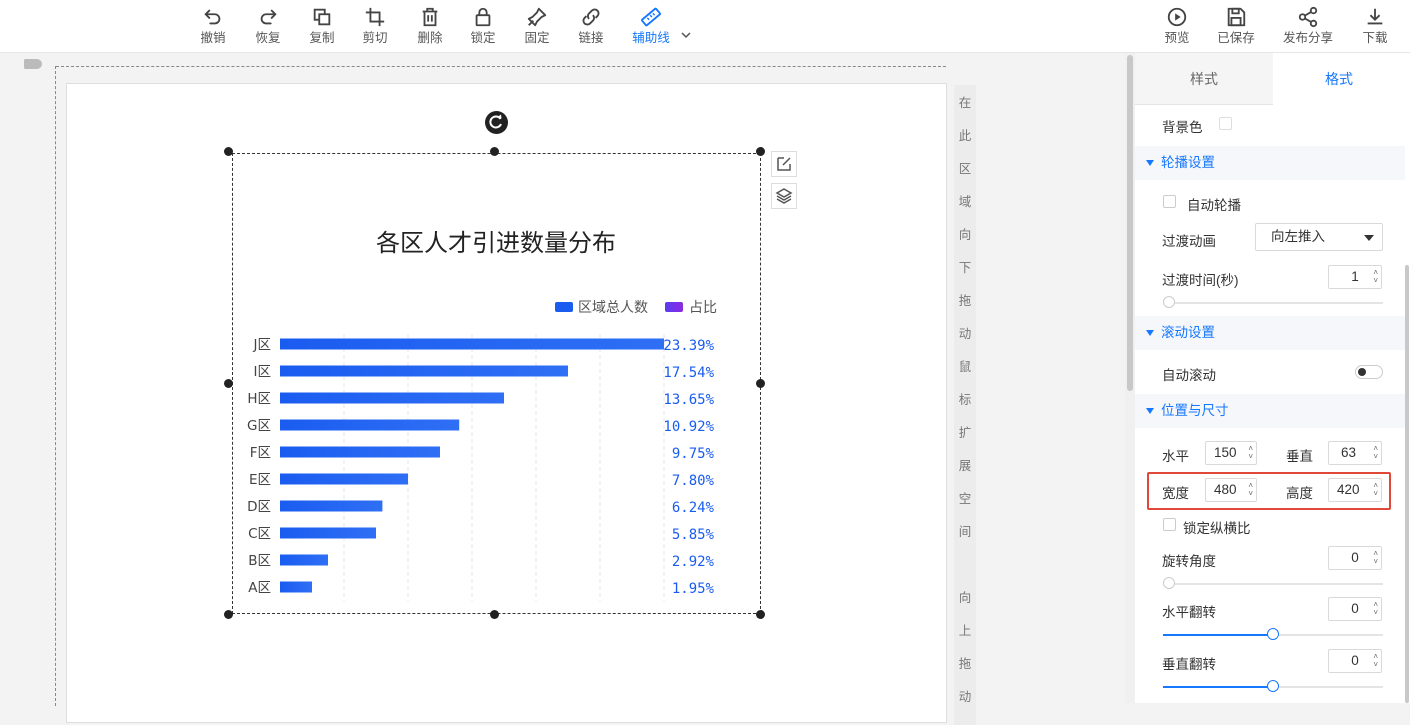 The image size is (1410, 725). Describe the element at coordinates (651, 17) in the screenshot. I see `ruler-icon` at that location.